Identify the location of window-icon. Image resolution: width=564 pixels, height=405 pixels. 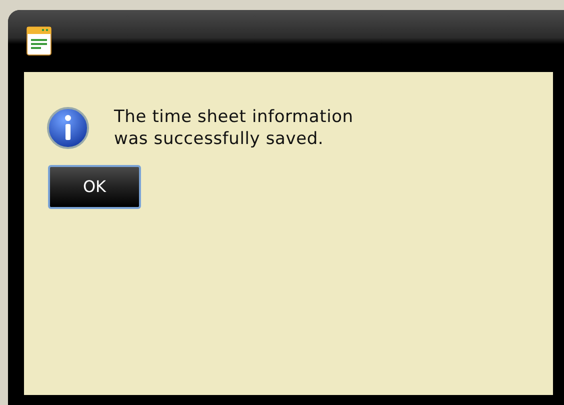
(39, 41).